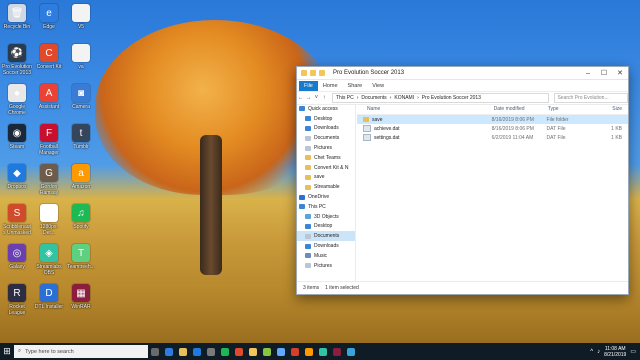 This screenshot has width=640, height=360. What do you see at coordinates (326, 207) in the screenshot?
I see `nav-item: This PC` at bounding box center [326, 207].